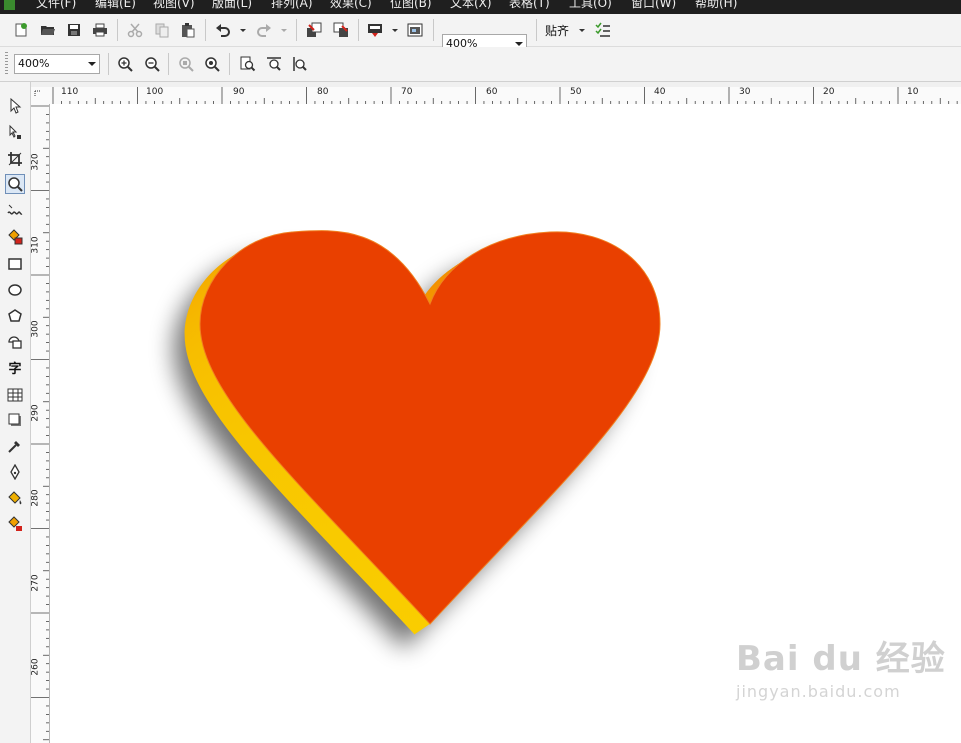 The image size is (961, 743). Describe the element at coordinates (21, 30) in the screenshot. I see `new-icon` at that location.